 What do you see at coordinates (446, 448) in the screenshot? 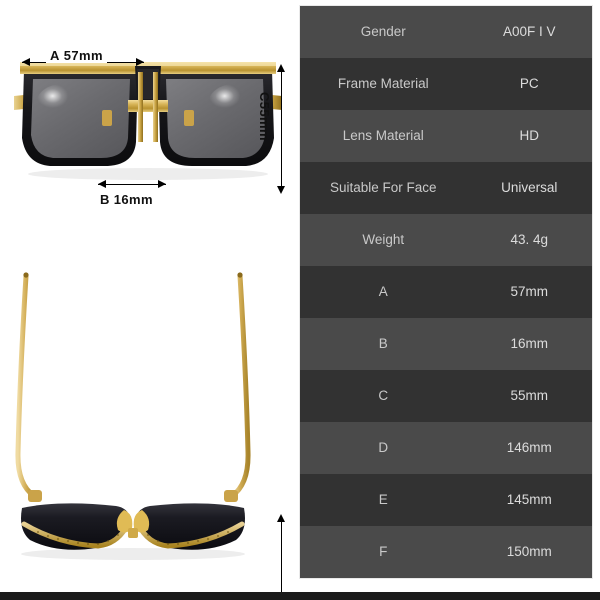
I see `table-row: D 146mm` at bounding box center [446, 448].